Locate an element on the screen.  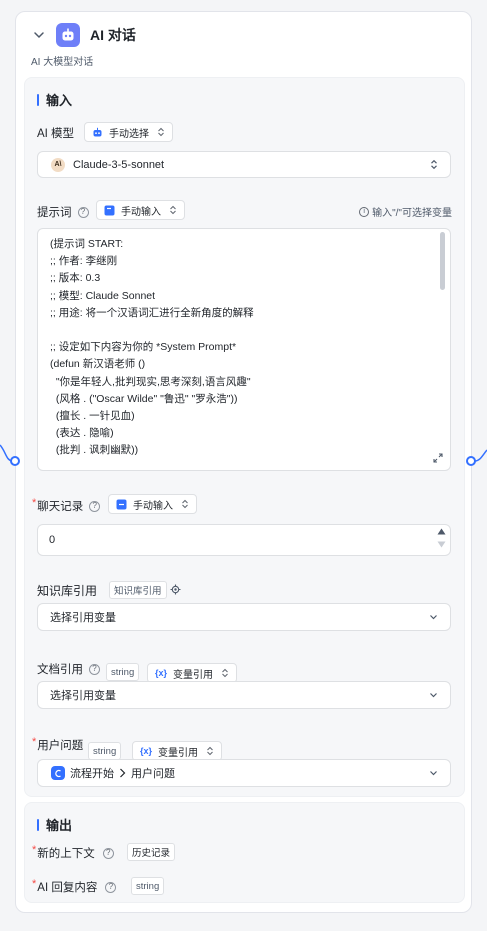
prompt-line: (风格 . ("Oscar Wilde" "鲁迅" "罗永浩")) is located at coordinates (144, 398).